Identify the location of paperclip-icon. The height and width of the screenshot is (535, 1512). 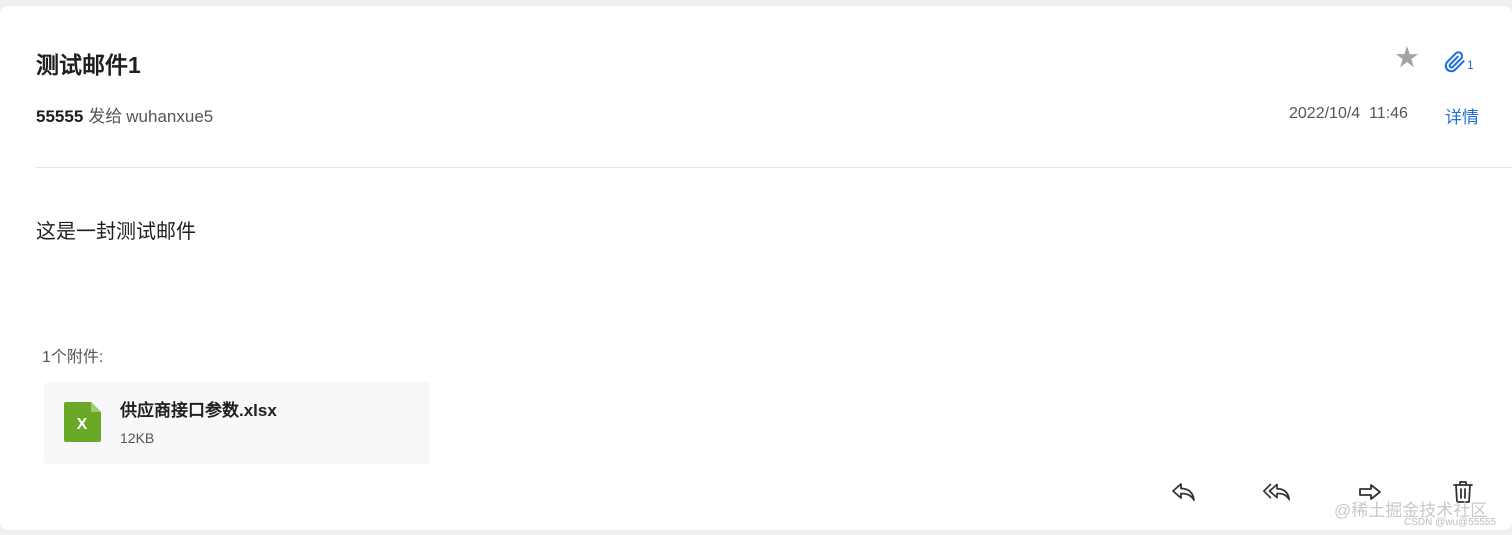
(1455, 62).